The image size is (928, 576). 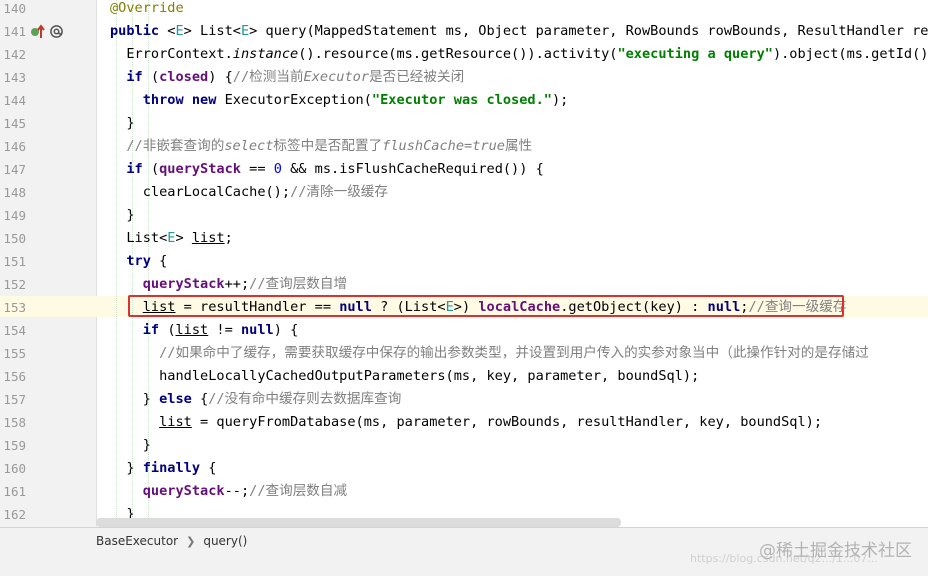 I want to click on code-token: clearLocalCache();, so click(x=200, y=192).